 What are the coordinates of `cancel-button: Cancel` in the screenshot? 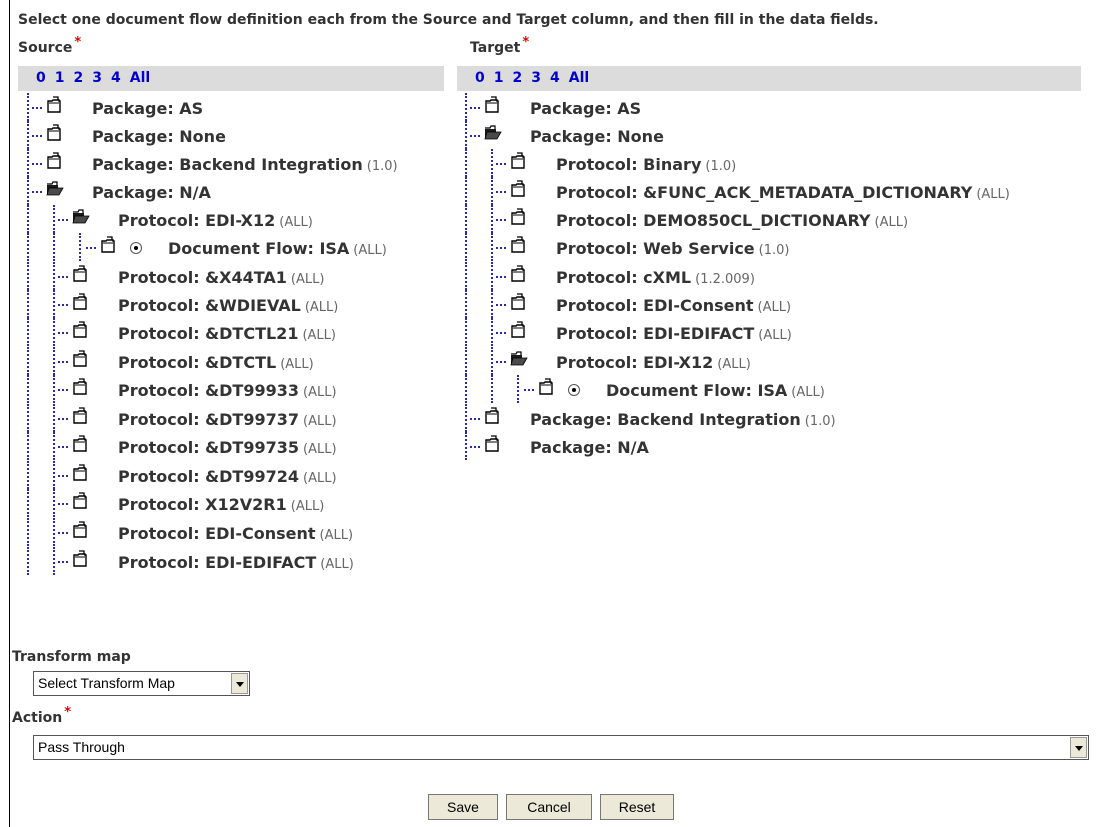 It's located at (549, 807).